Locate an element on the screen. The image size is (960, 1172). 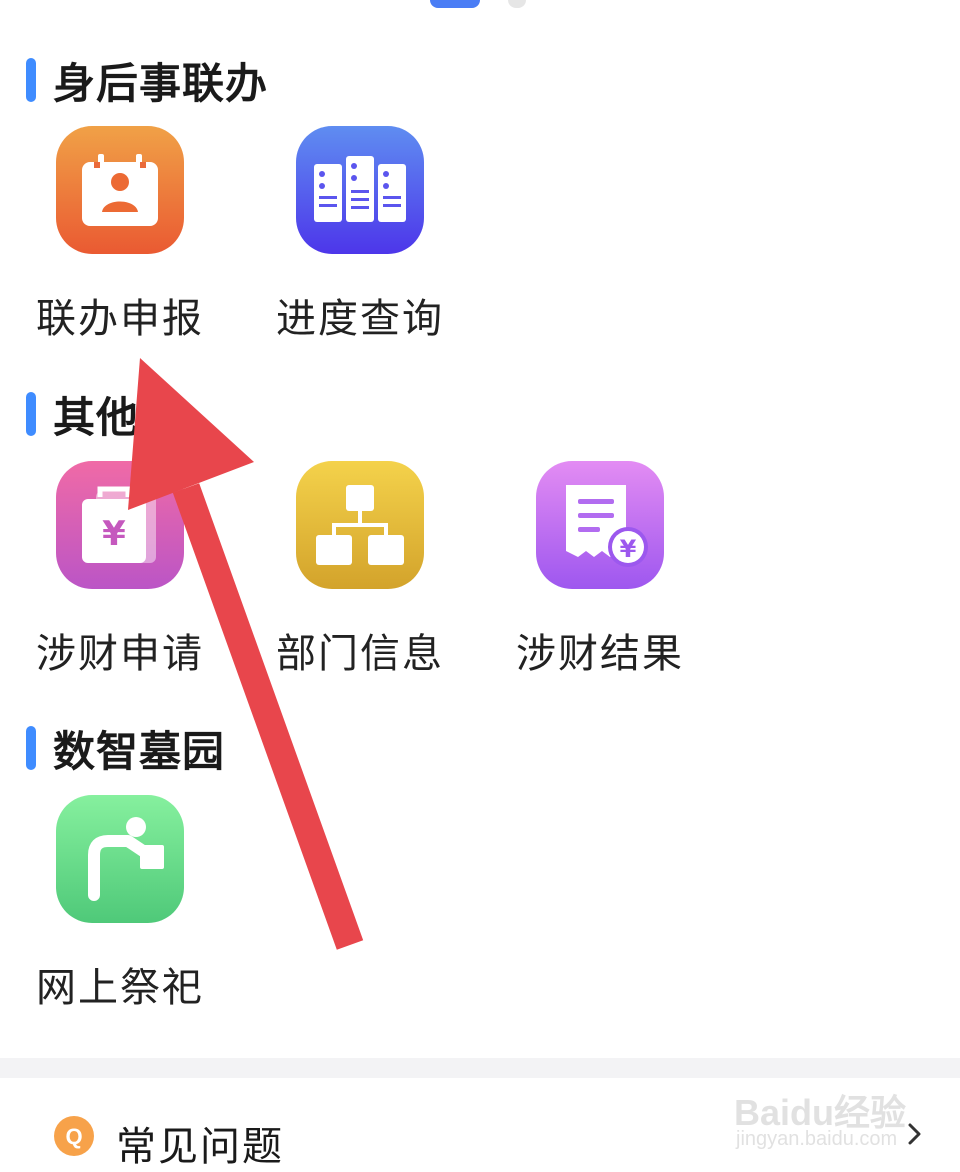
section-title-text: 身后事联办 is located at coordinates (161, 83).